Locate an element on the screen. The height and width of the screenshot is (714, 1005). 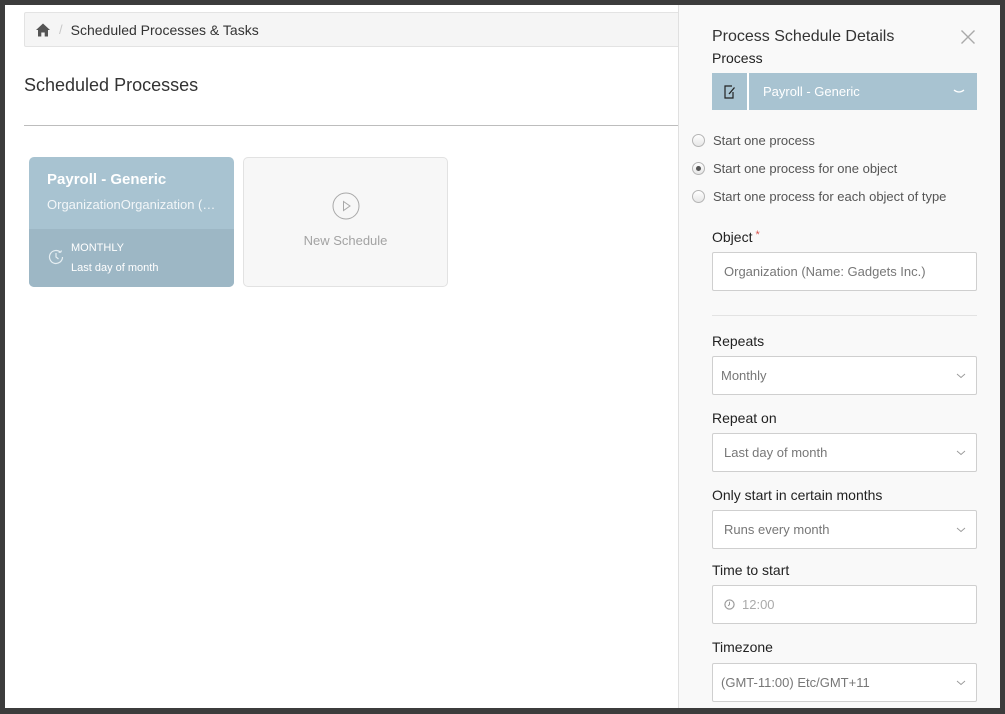
panel-title: Process Schedule Details is located at coordinates (803, 36).